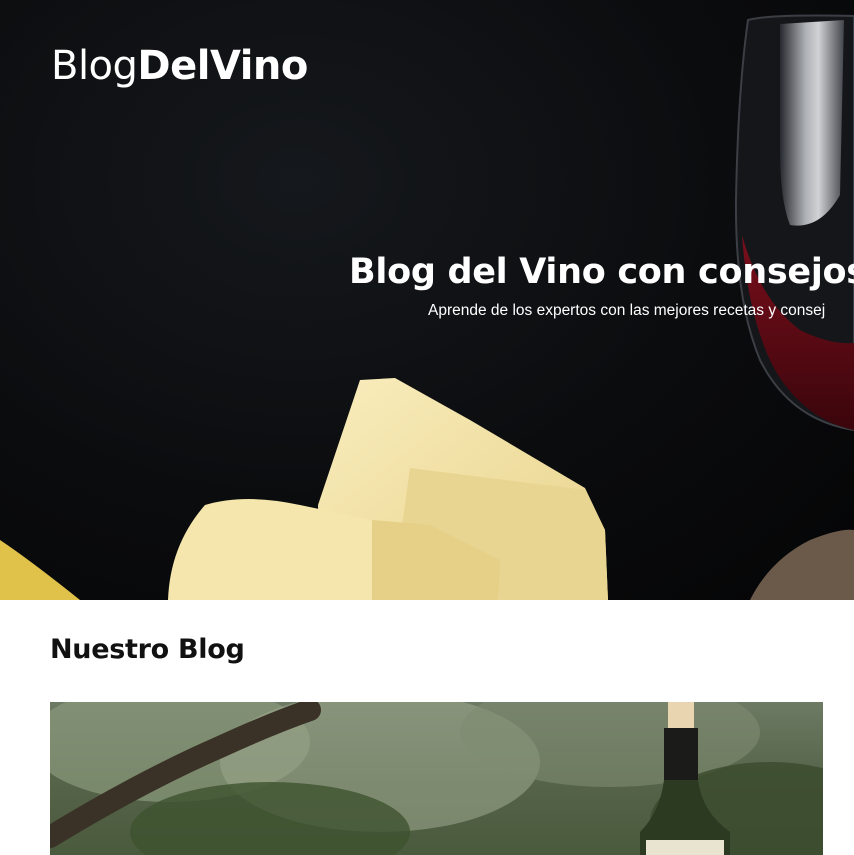  What do you see at coordinates (222, 66) in the screenshot?
I see `logo-bold-text: DelVino` at bounding box center [222, 66].